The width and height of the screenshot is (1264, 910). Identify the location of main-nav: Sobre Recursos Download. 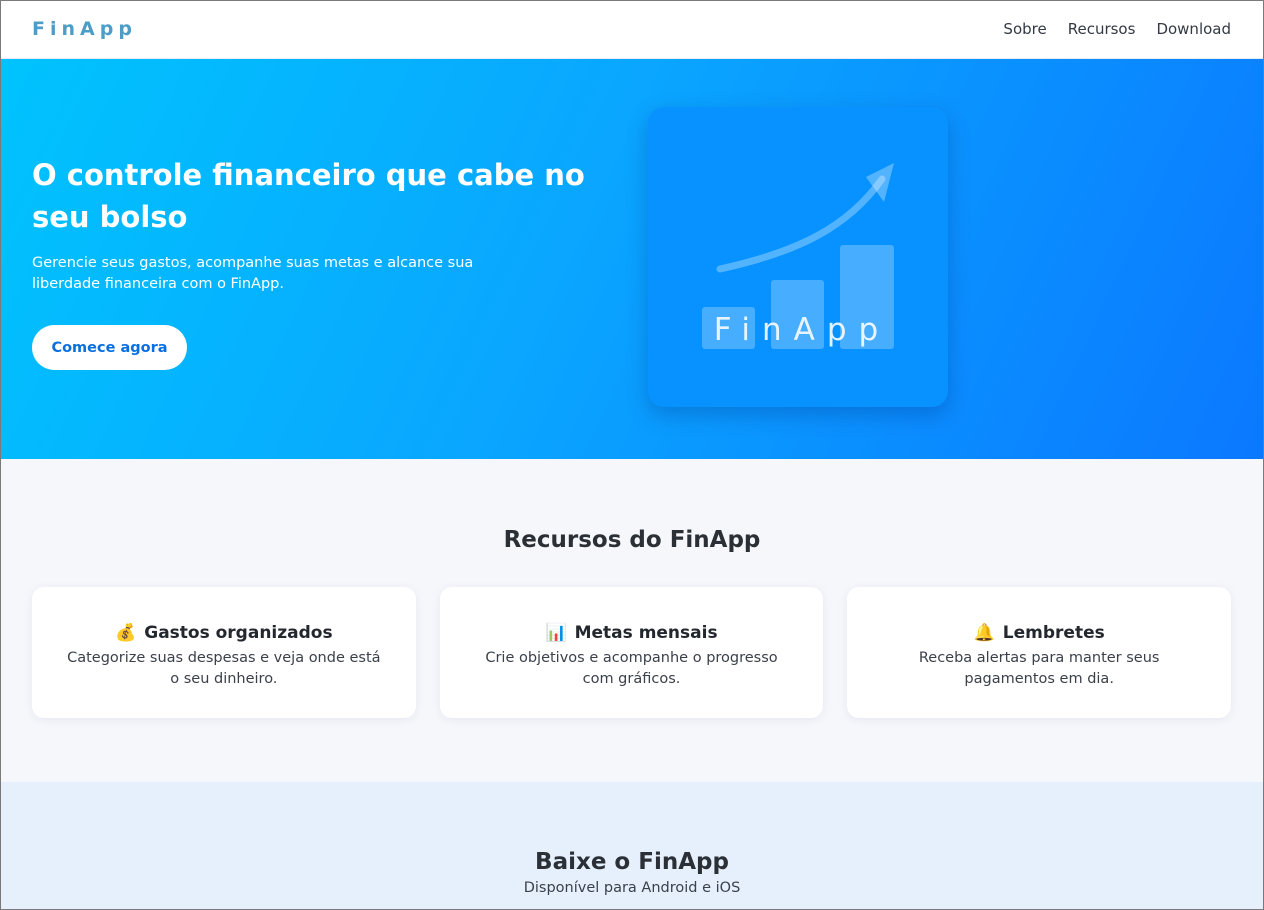
(1117, 29).